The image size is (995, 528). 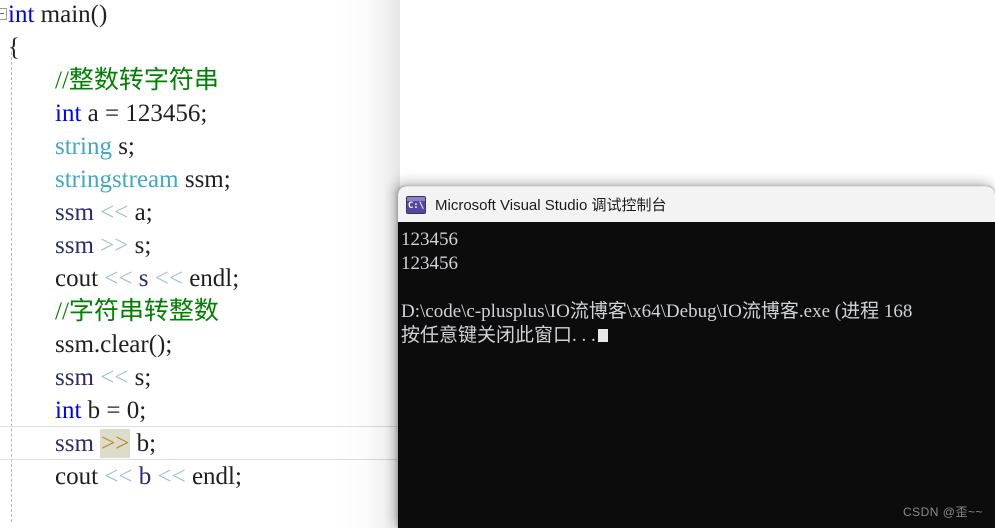 What do you see at coordinates (551, 205) in the screenshot?
I see `console-window-title: Microsoft Visual Studio 调试控制台` at bounding box center [551, 205].